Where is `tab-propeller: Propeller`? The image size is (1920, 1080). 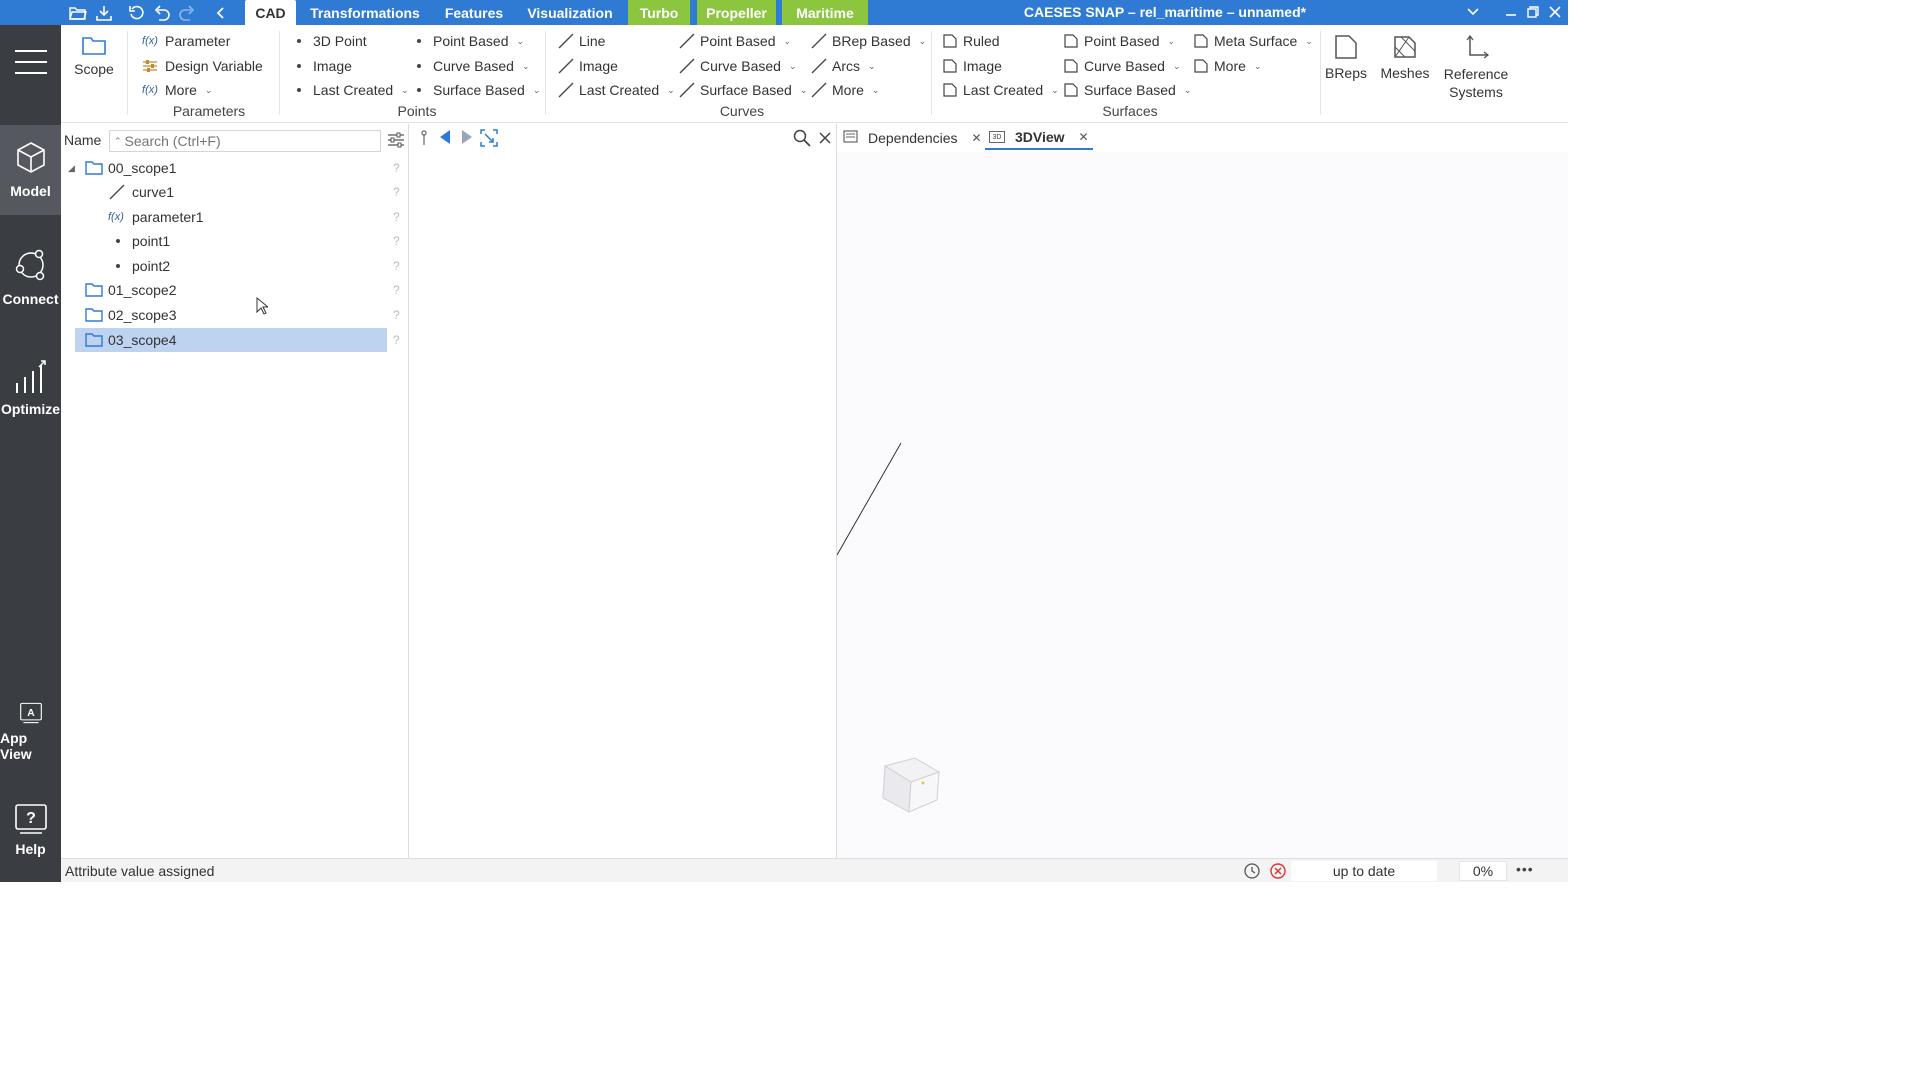
tab-propeller: Propeller is located at coordinates (736, 12).